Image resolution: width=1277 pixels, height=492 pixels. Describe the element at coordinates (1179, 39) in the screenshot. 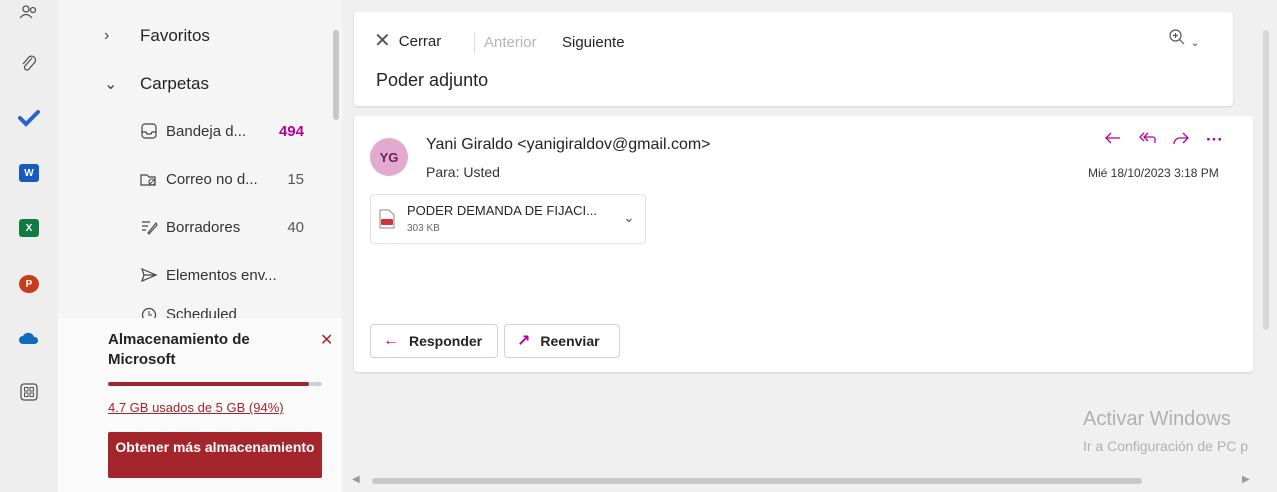

I see `zoom-in-icon` at that location.